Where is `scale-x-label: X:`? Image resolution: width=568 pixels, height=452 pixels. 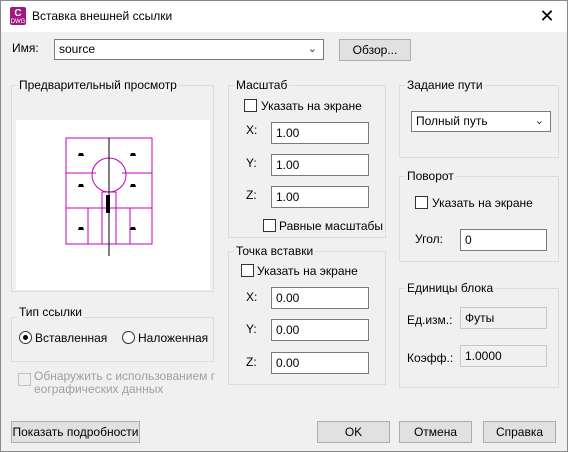 scale-x-label: X: is located at coordinates (252, 130).